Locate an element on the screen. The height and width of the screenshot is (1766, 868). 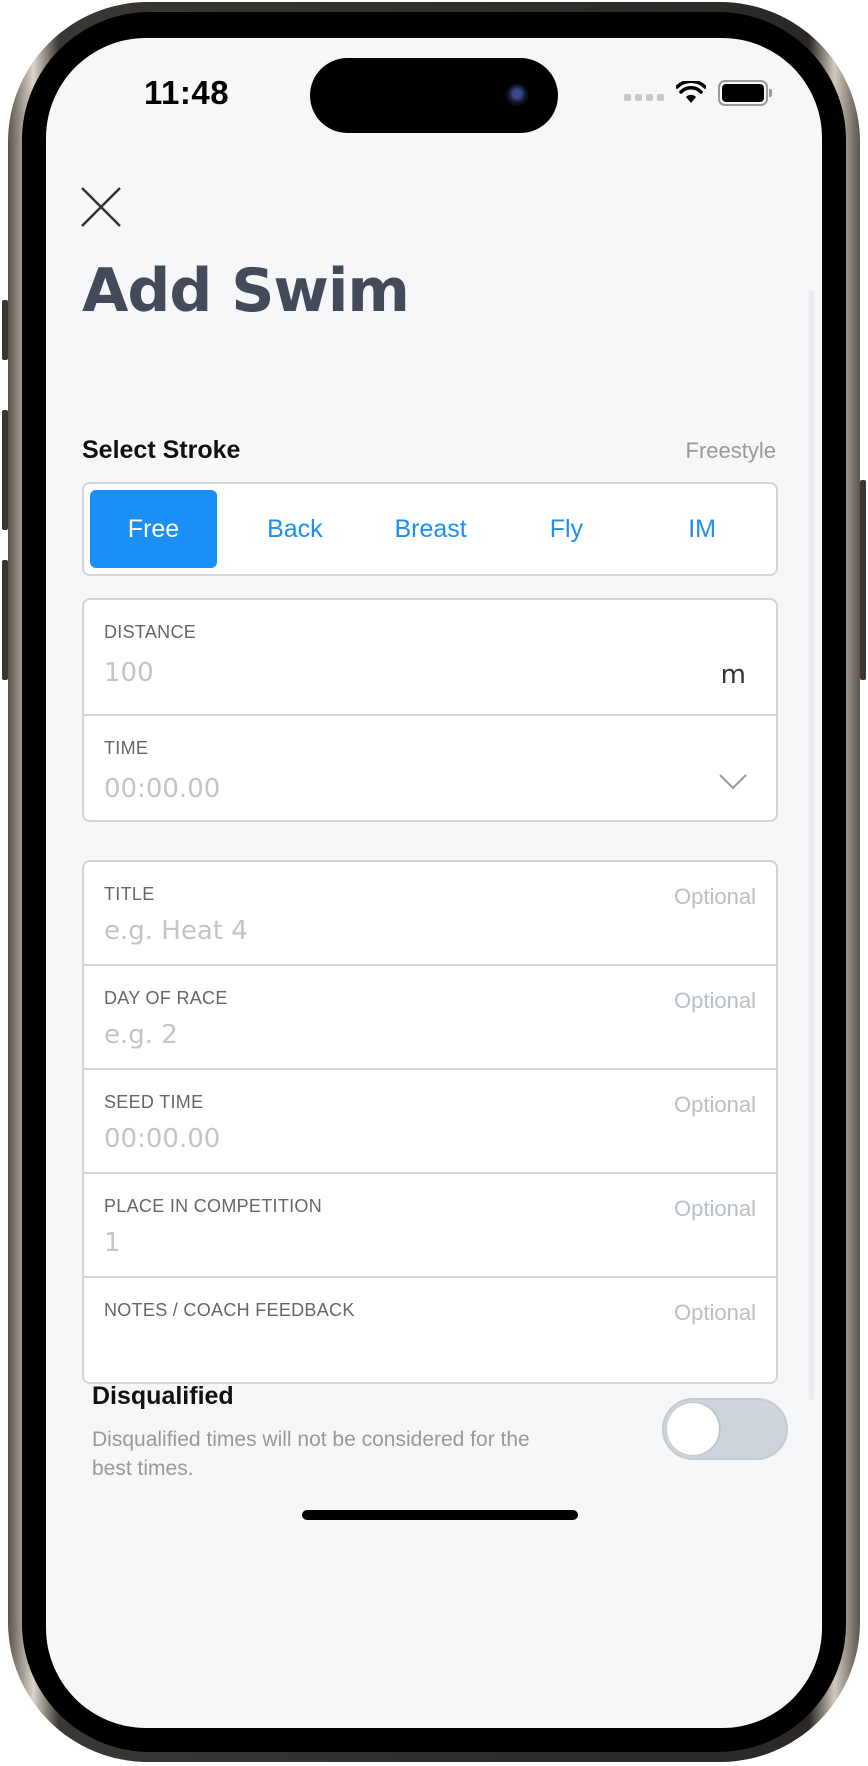
time-row: TIME is located at coordinates (430, 768).